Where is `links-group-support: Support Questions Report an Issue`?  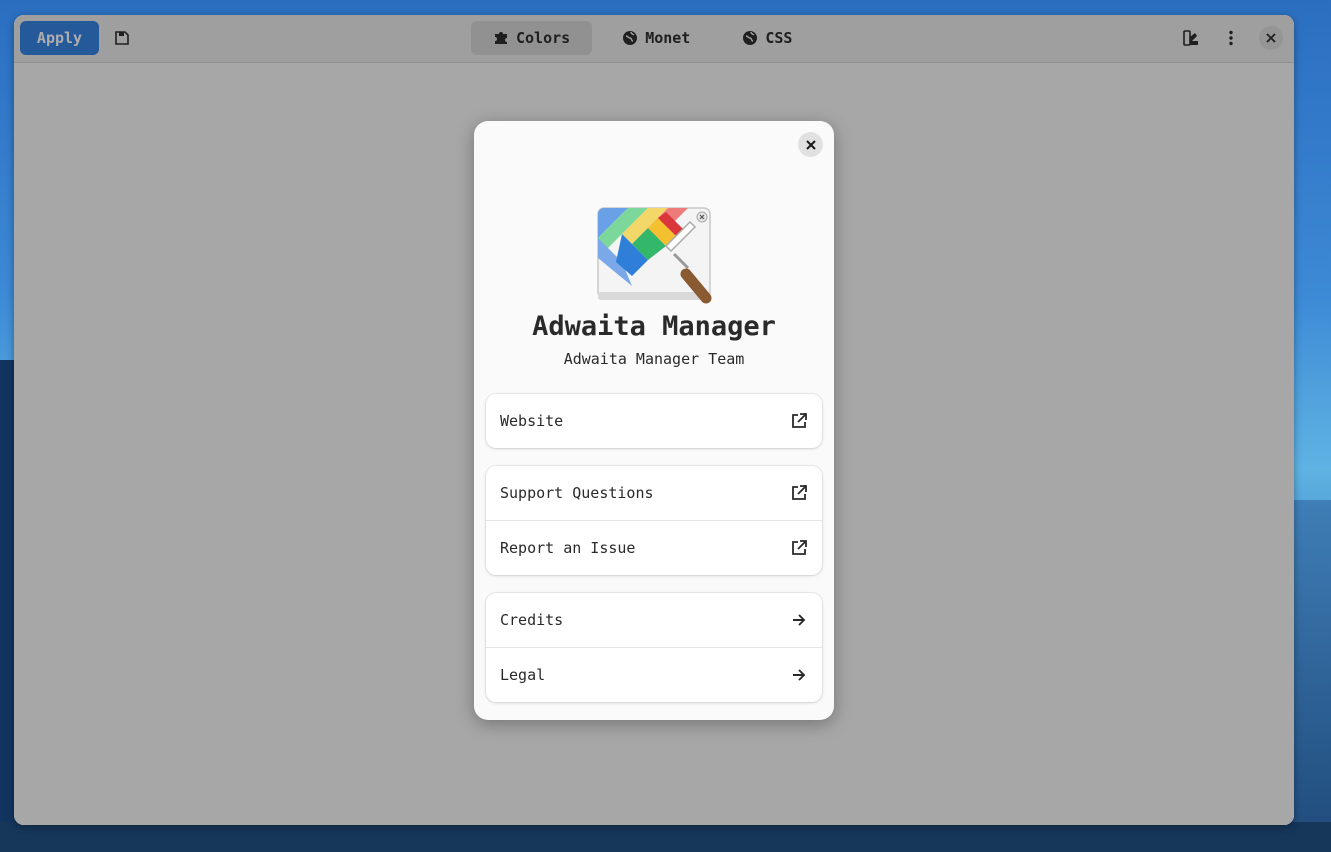
links-group-support: Support Questions Report an Issue is located at coordinates (654, 520).